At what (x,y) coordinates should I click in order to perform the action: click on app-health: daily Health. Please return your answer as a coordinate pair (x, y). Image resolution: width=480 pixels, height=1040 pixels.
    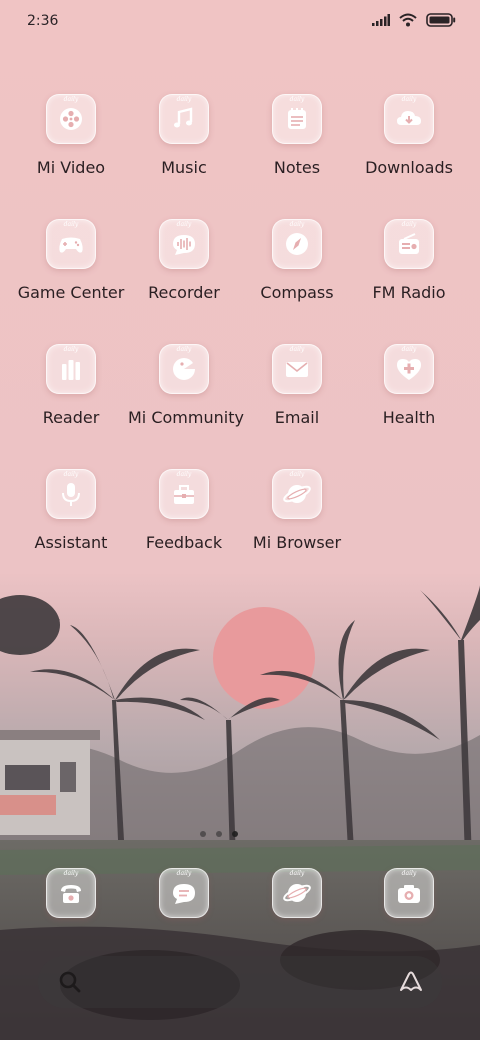
    Looking at the image, I should click on (409, 385).